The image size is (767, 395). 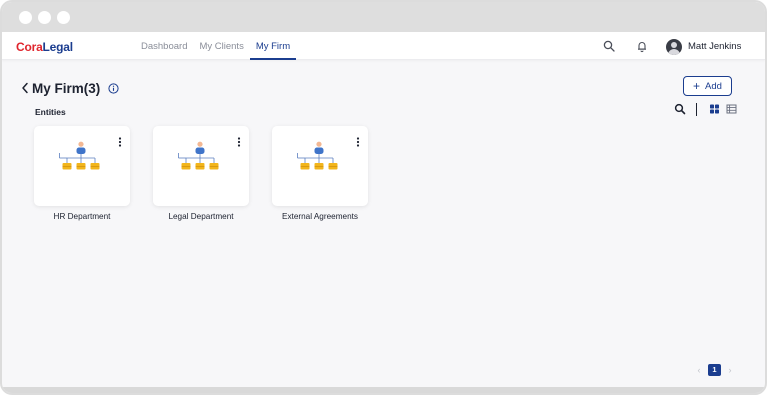 I want to click on tab-my-firm: My Firm, so click(x=273, y=46).